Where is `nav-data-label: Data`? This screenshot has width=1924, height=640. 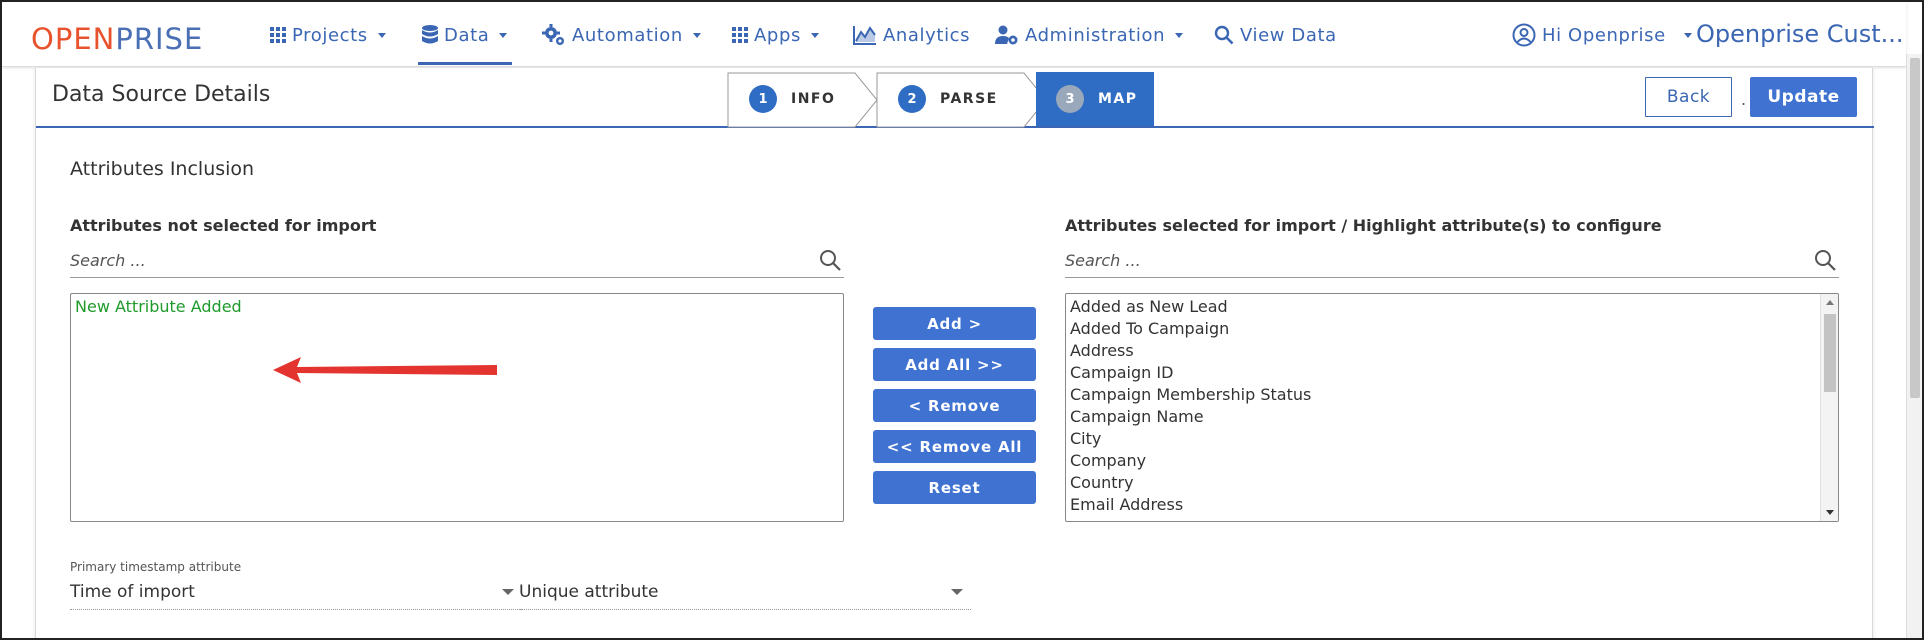
nav-data-label: Data is located at coordinates (467, 35).